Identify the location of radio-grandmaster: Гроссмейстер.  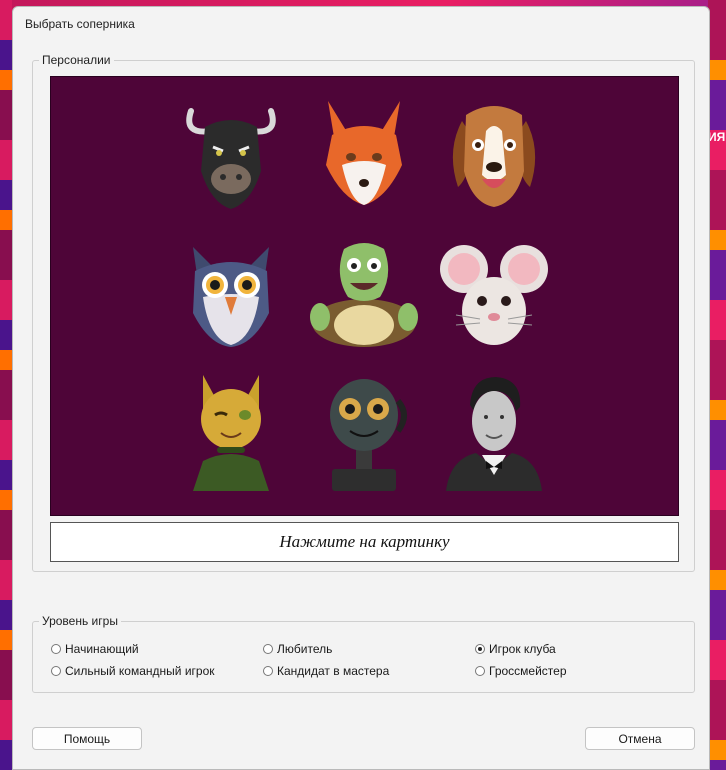
(521, 671).